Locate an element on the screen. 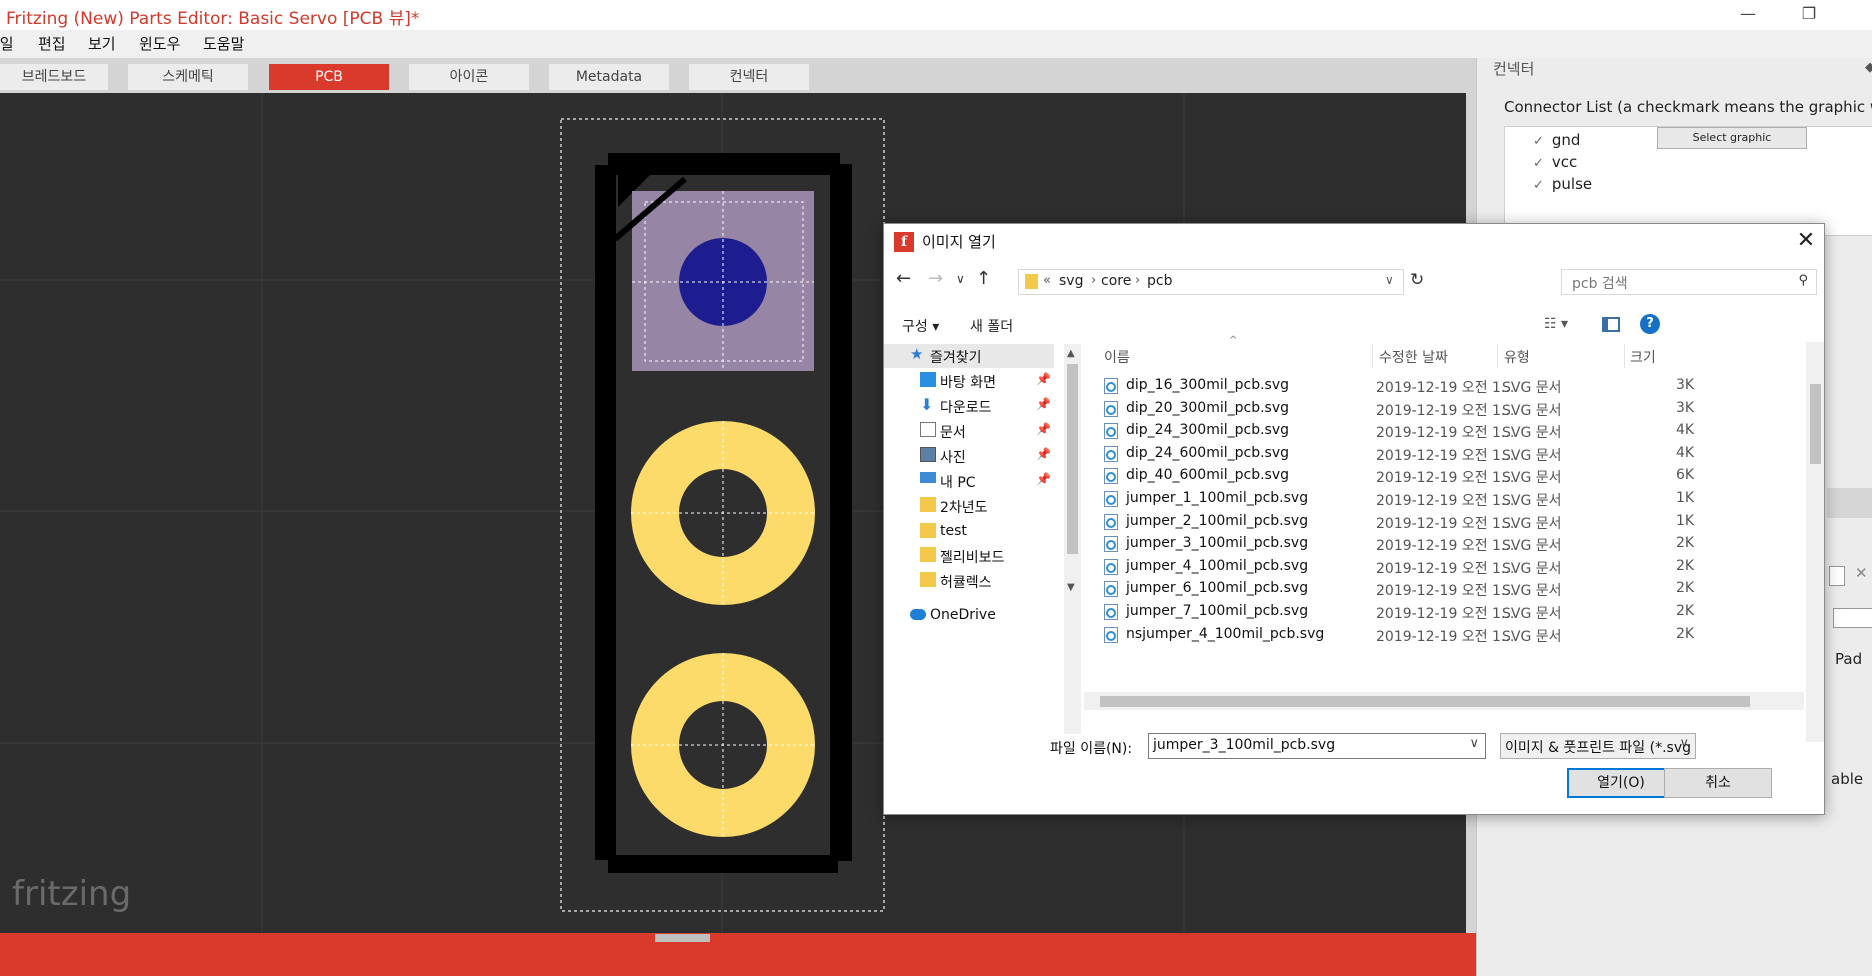  tree-item-folder-2nd-year: 2차년도 is located at coordinates (969, 506).